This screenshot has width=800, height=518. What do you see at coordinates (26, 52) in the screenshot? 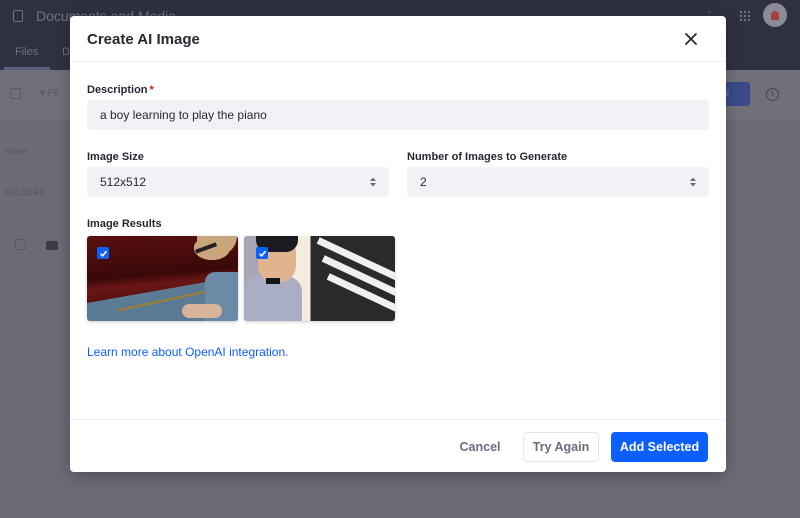
I see `tab-files: Files` at bounding box center [26, 52].